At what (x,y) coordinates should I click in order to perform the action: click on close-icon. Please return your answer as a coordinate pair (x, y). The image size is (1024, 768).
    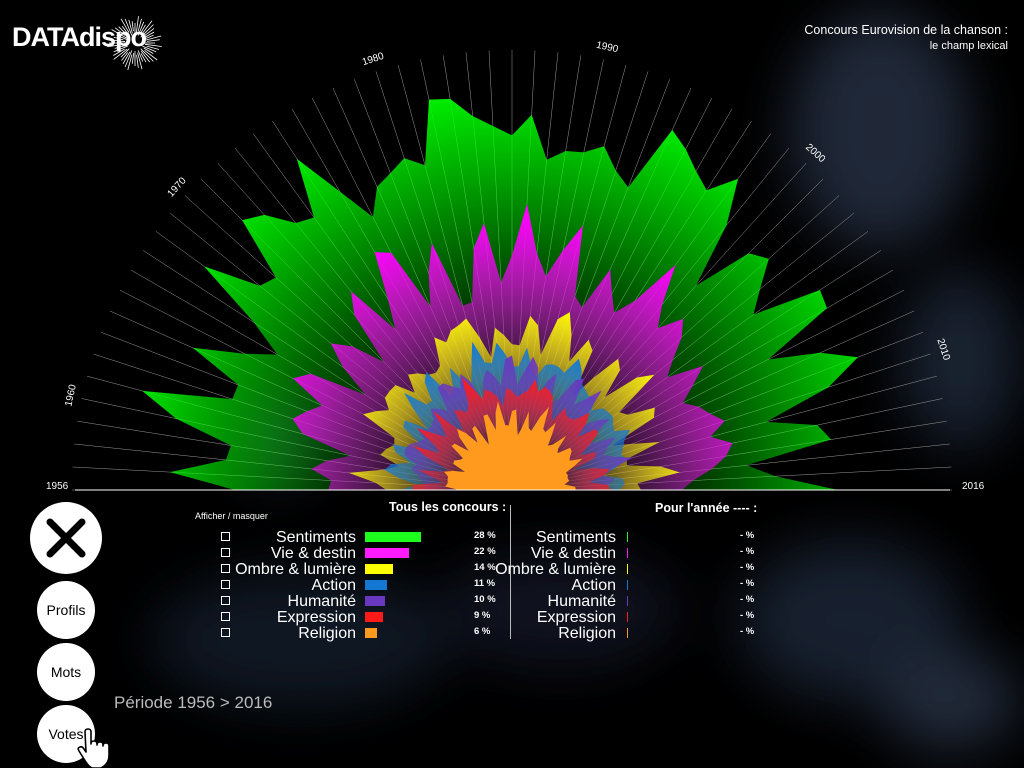
    Looking at the image, I should click on (66, 538).